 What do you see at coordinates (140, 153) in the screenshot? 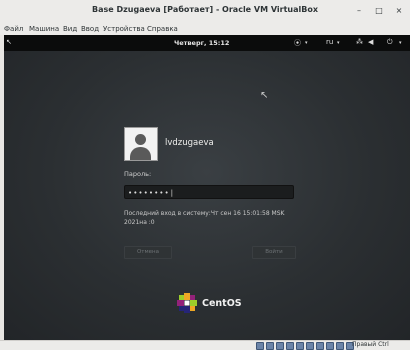
I see `avatar-body` at bounding box center [140, 153].